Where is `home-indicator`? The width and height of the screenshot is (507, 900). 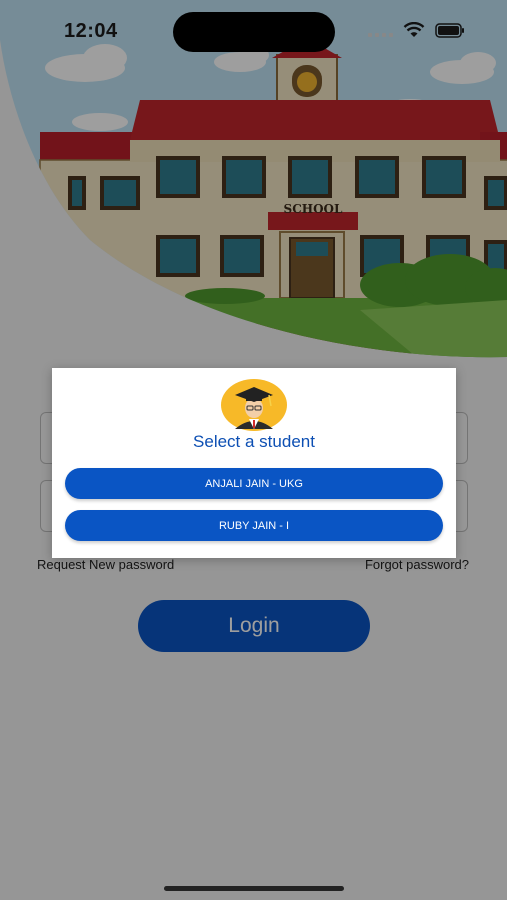
home-indicator is located at coordinates (254, 888).